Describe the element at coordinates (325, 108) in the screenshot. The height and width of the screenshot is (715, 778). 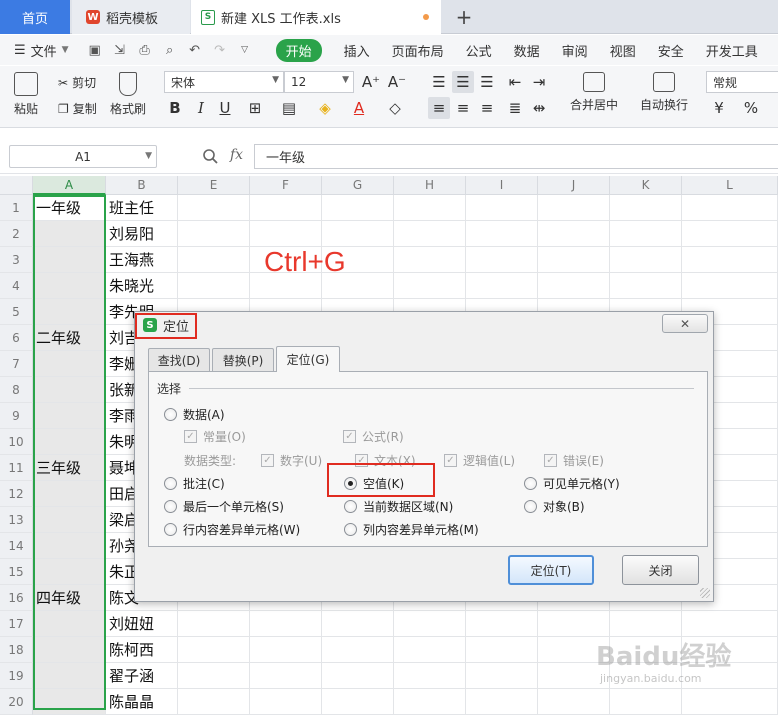
I see `fill-color-icon: ◈` at that location.